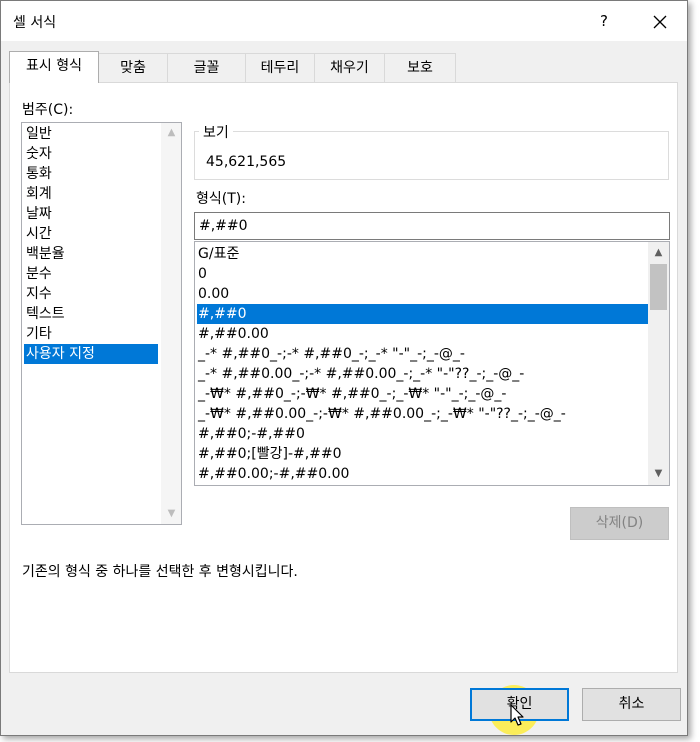 This screenshot has height=742, width=700. What do you see at coordinates (658, 287) in the screenshot?
I see `scrollbar-thumb` at bounding box center [658, 287].